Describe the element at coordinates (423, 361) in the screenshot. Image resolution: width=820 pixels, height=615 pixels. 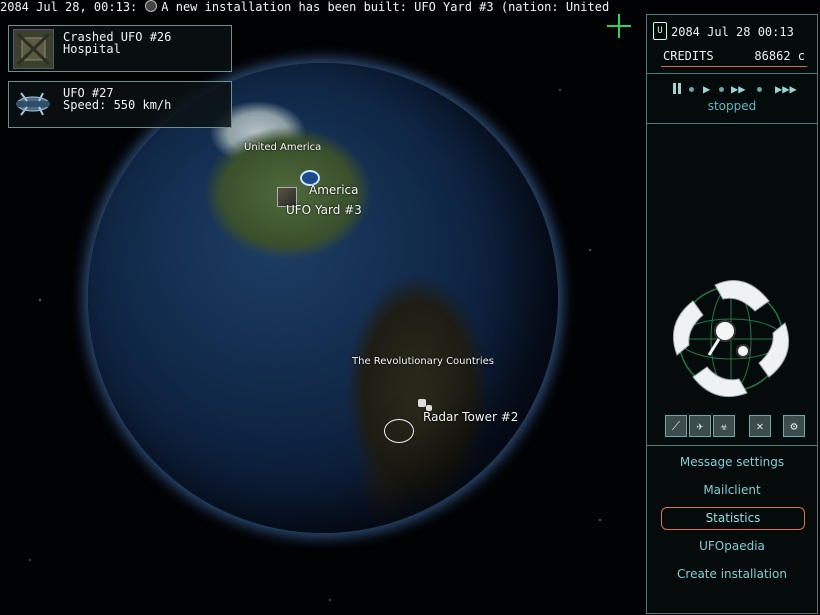
I see `nation-label-revolutionary: The Revolutionary Countries` at that location.